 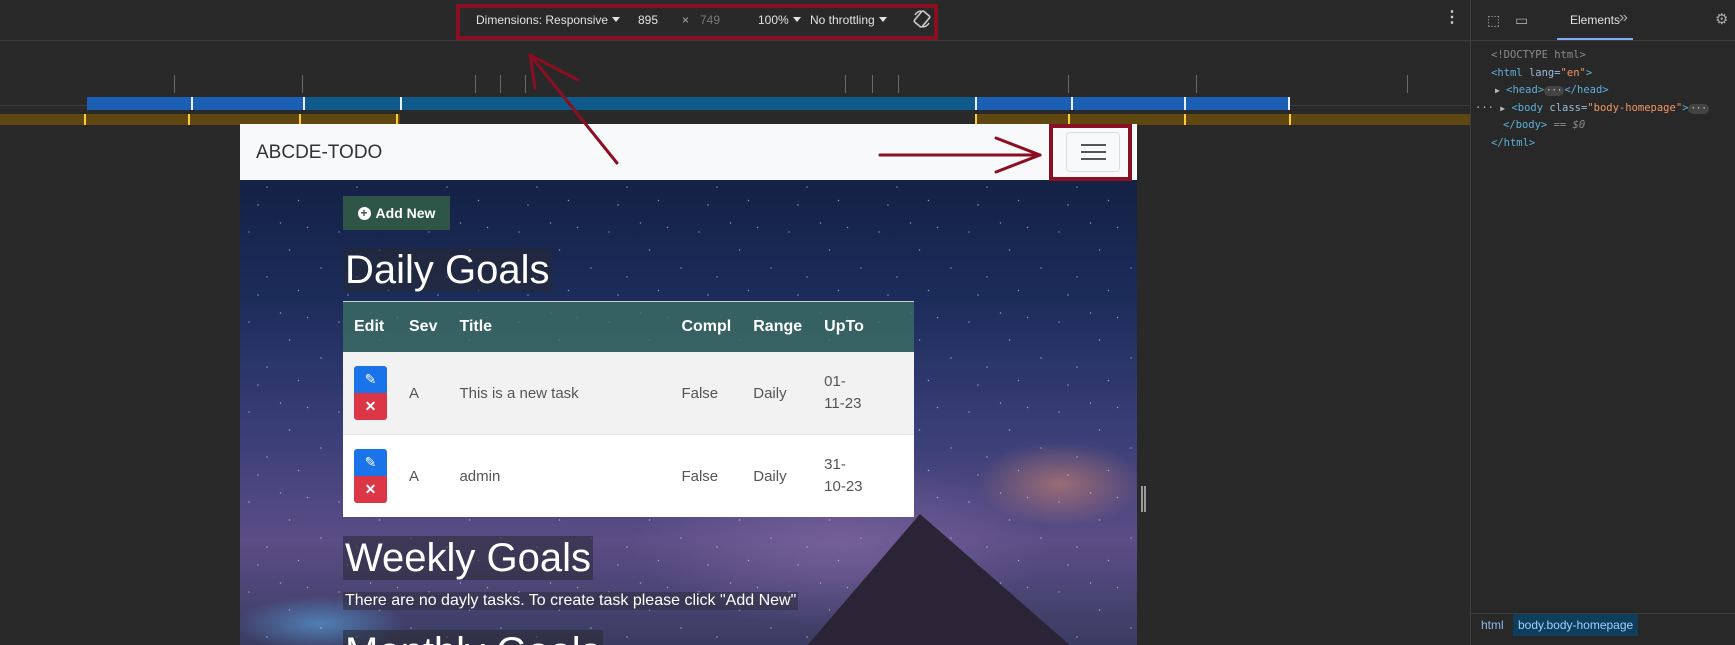 I want to click on breadcrumb-html: html, so click(x=1492, y=625).